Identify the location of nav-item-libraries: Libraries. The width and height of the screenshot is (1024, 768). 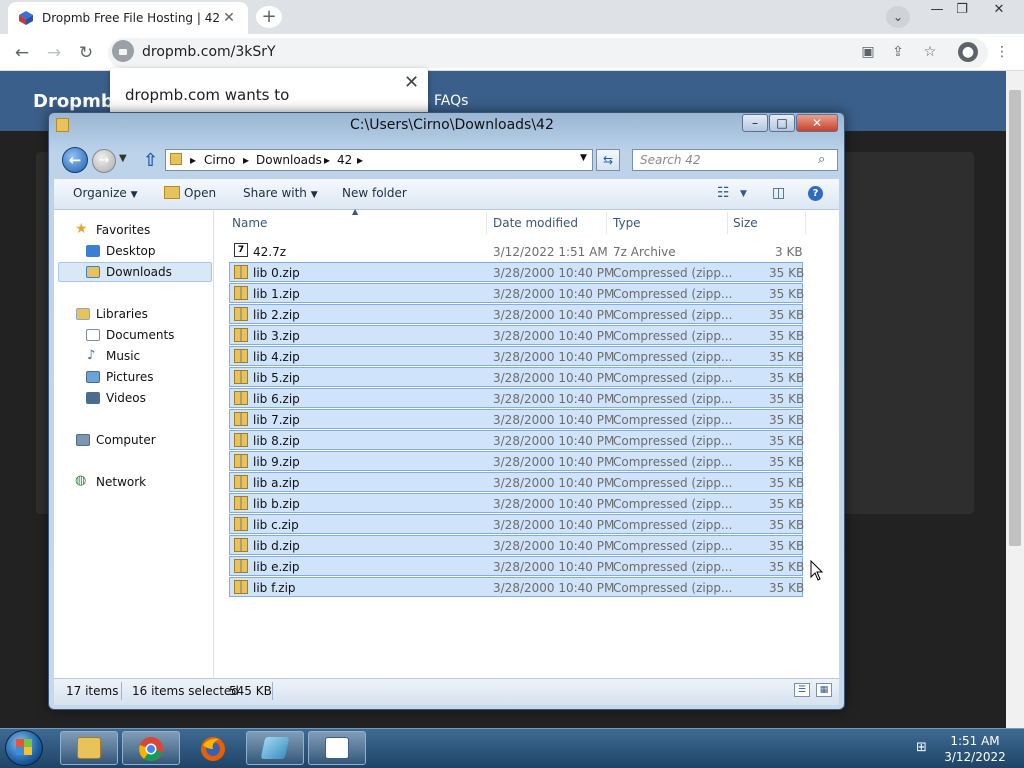
(122, 314).